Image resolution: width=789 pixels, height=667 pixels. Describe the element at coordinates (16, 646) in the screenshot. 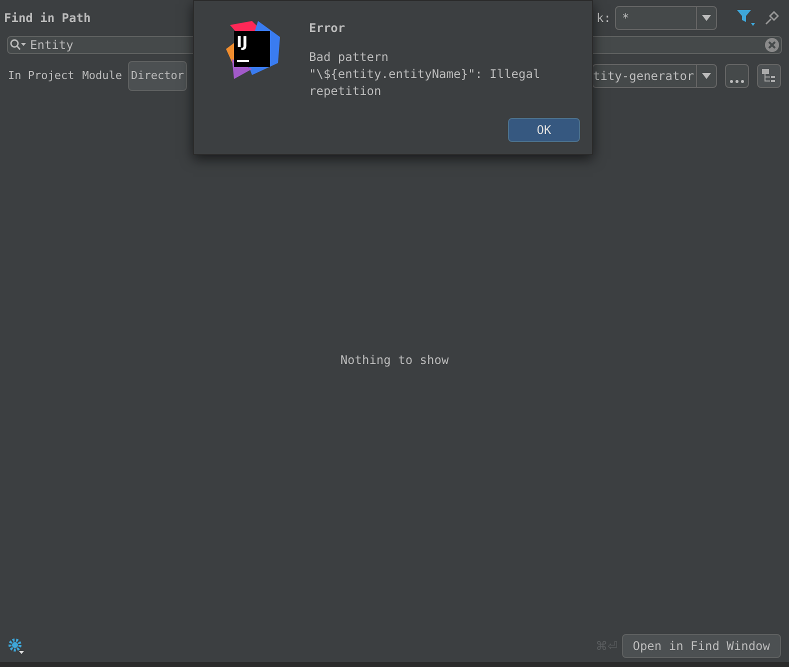

I see `settings-icon` at that location.